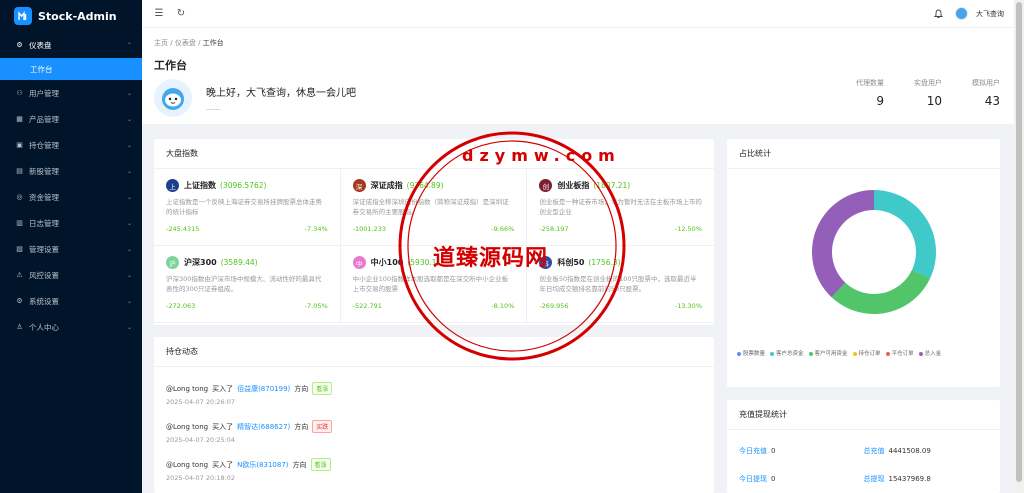 This screenshot has height=493, width=1024. I want to click on charge-stat-label: 今日充值, so click(753, 451).